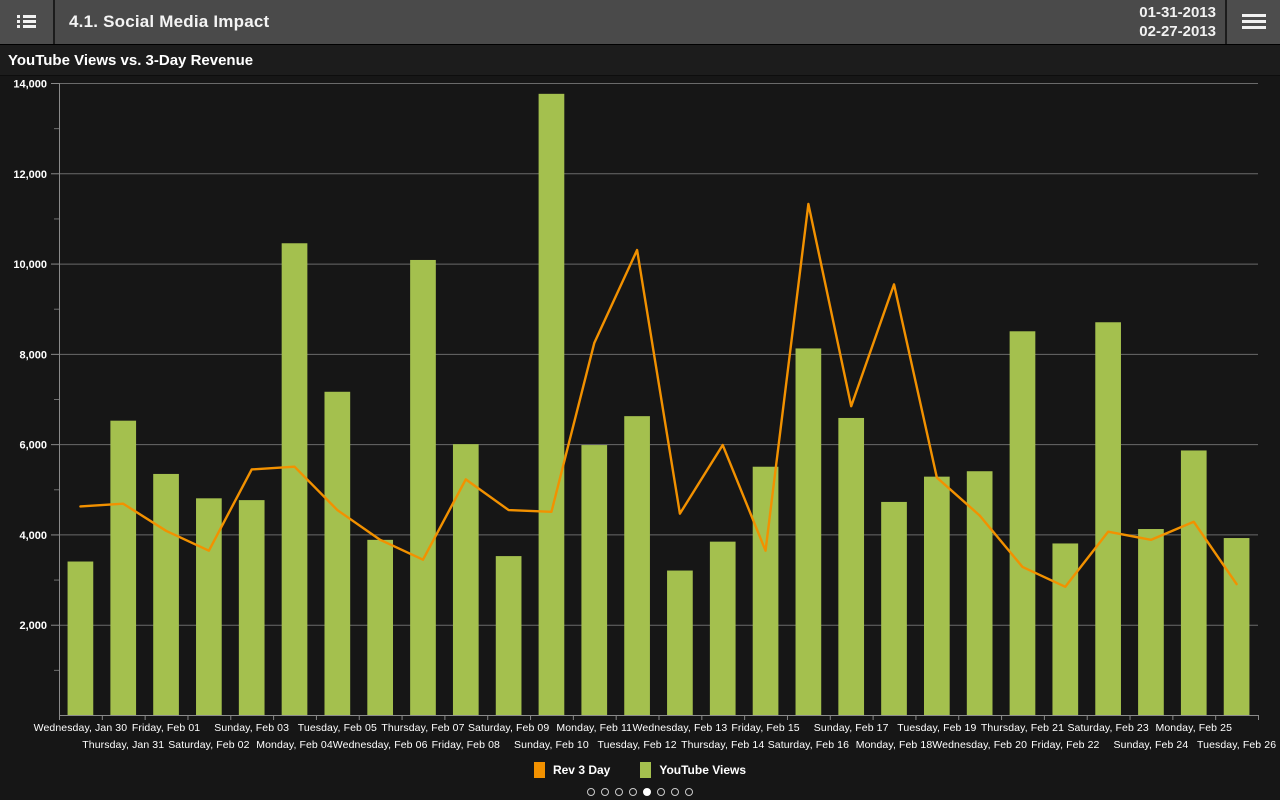 This screenshot has width=1280, height=800. I want to click on page-title: 4.1. Social Media Impact, so click(169, 21).